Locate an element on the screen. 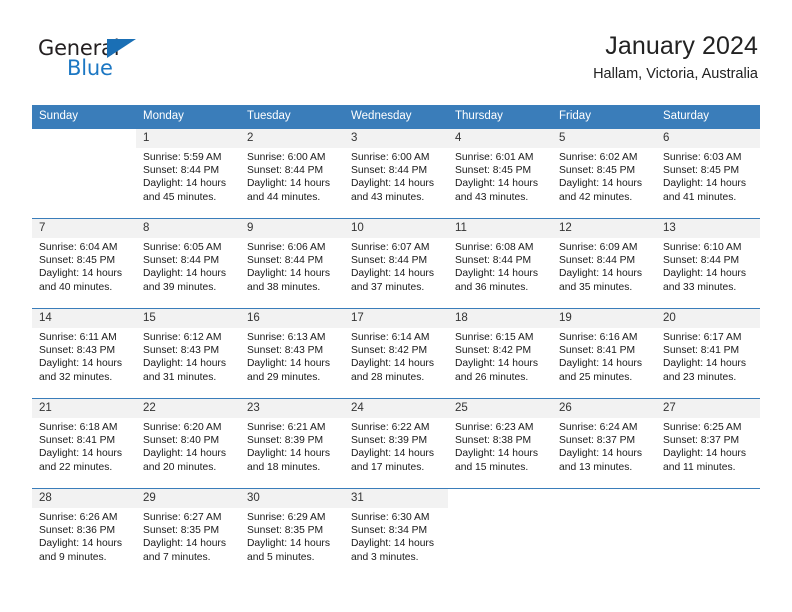  sunrise-text: Sunrise: 6:17 AM is located at coordinates (702, 337).